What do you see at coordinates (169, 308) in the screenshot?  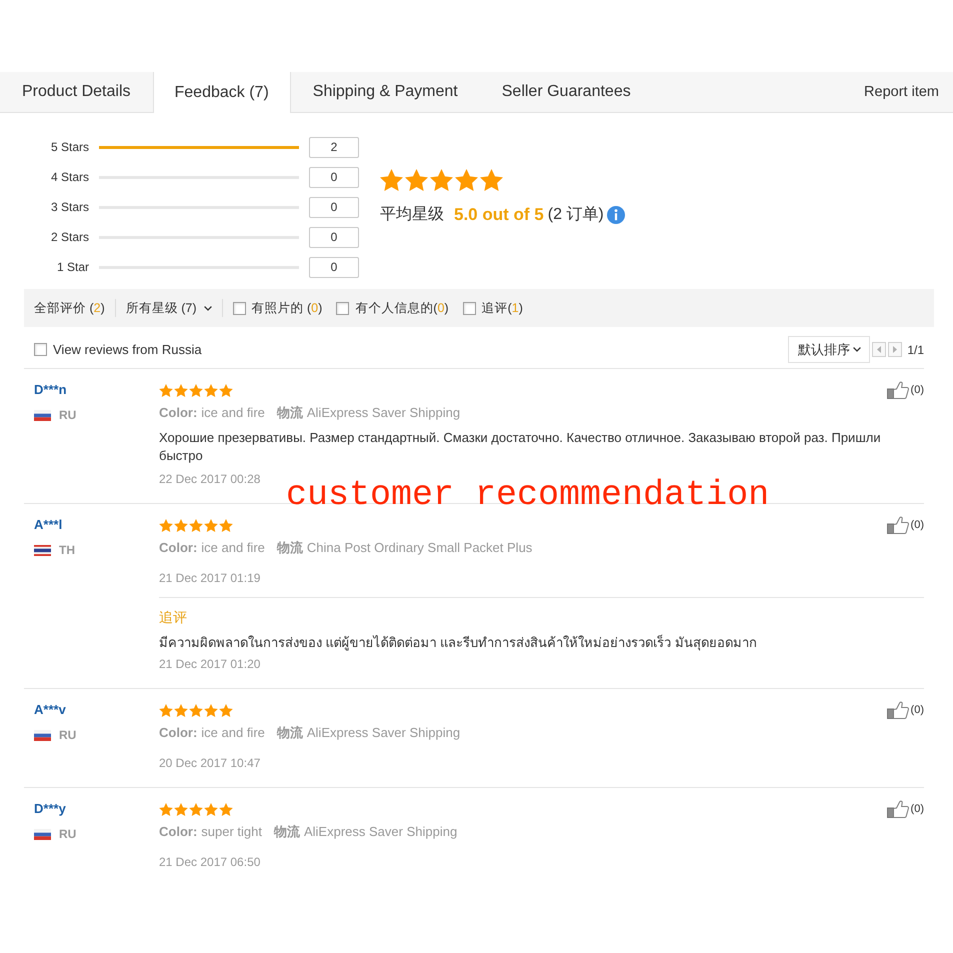 I see `star-filter-dropdown: 所有星级 (7)` at bounding box center [169, 308].